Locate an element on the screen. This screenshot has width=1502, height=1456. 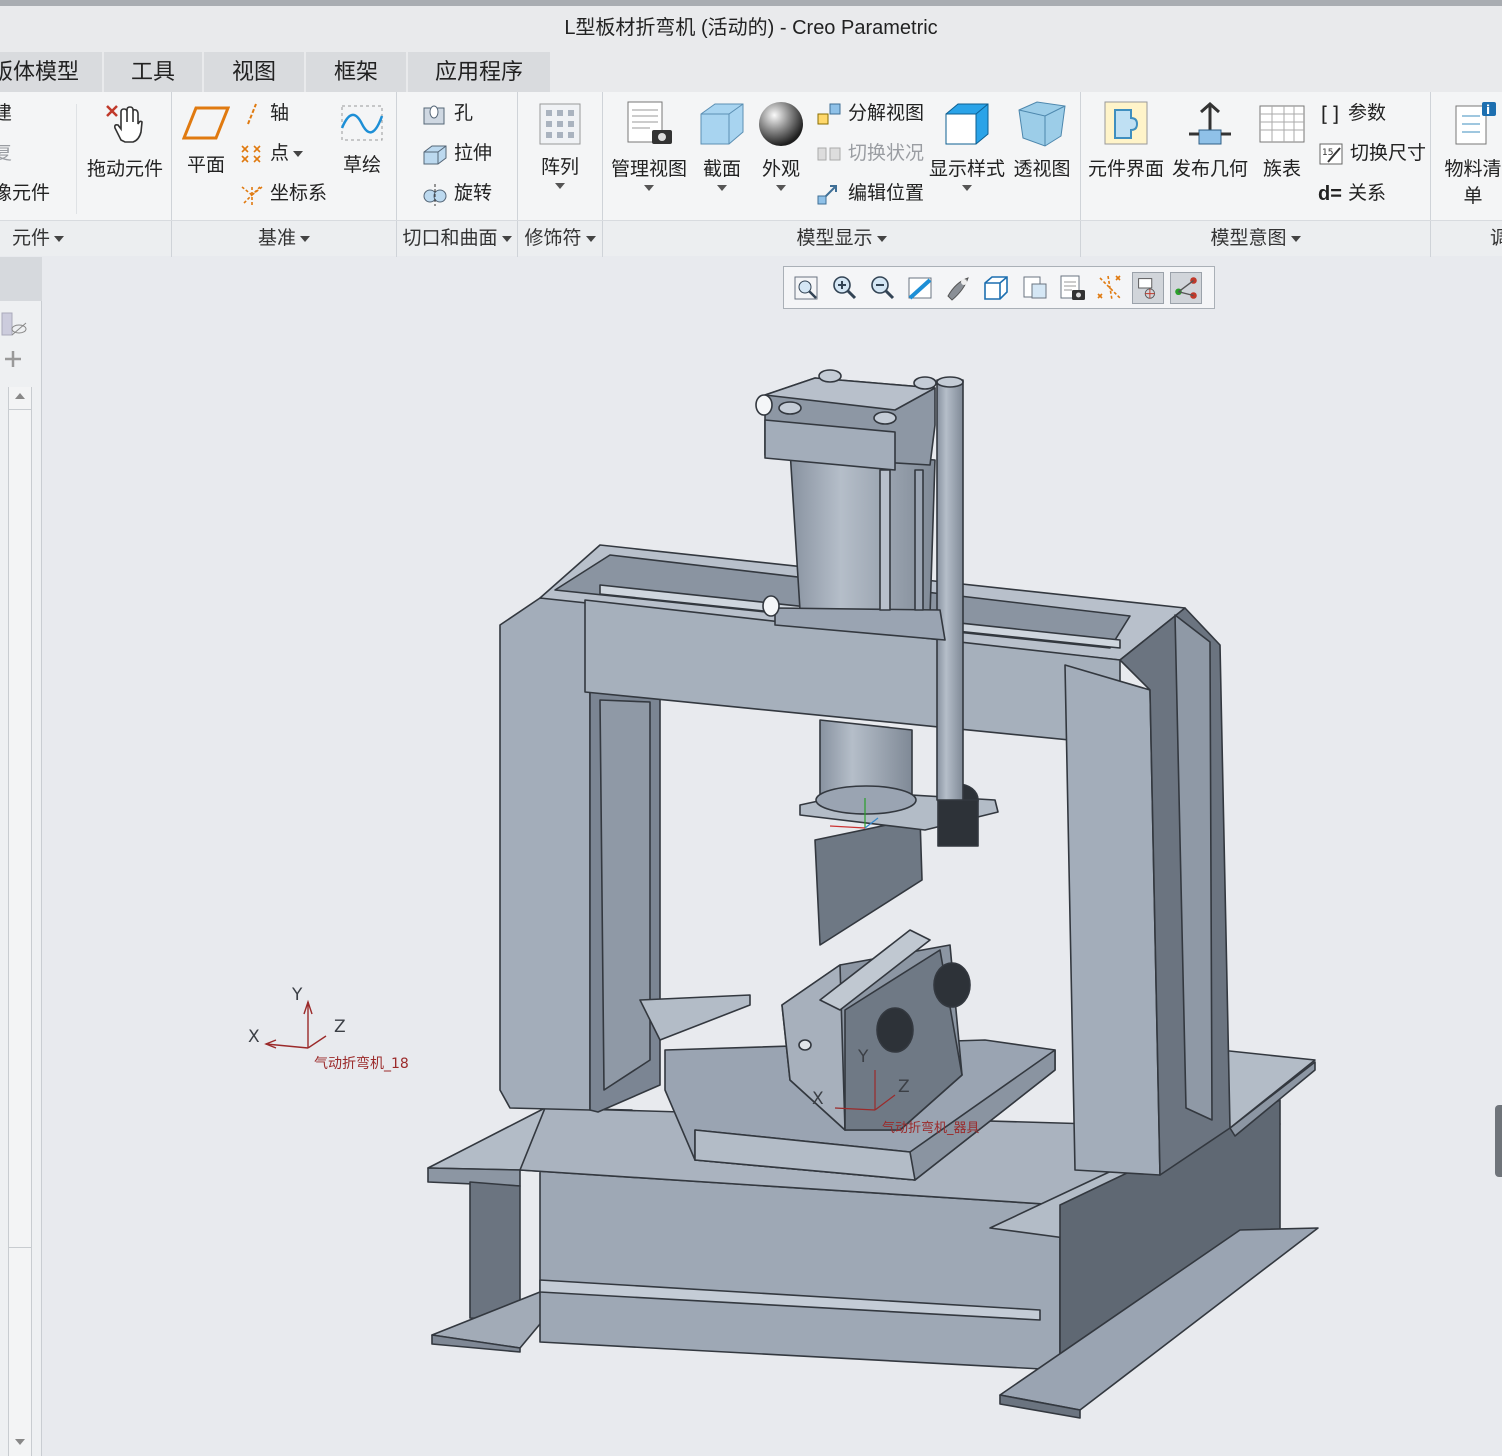
panel-tab-strip is located at coordinates (21, 279).